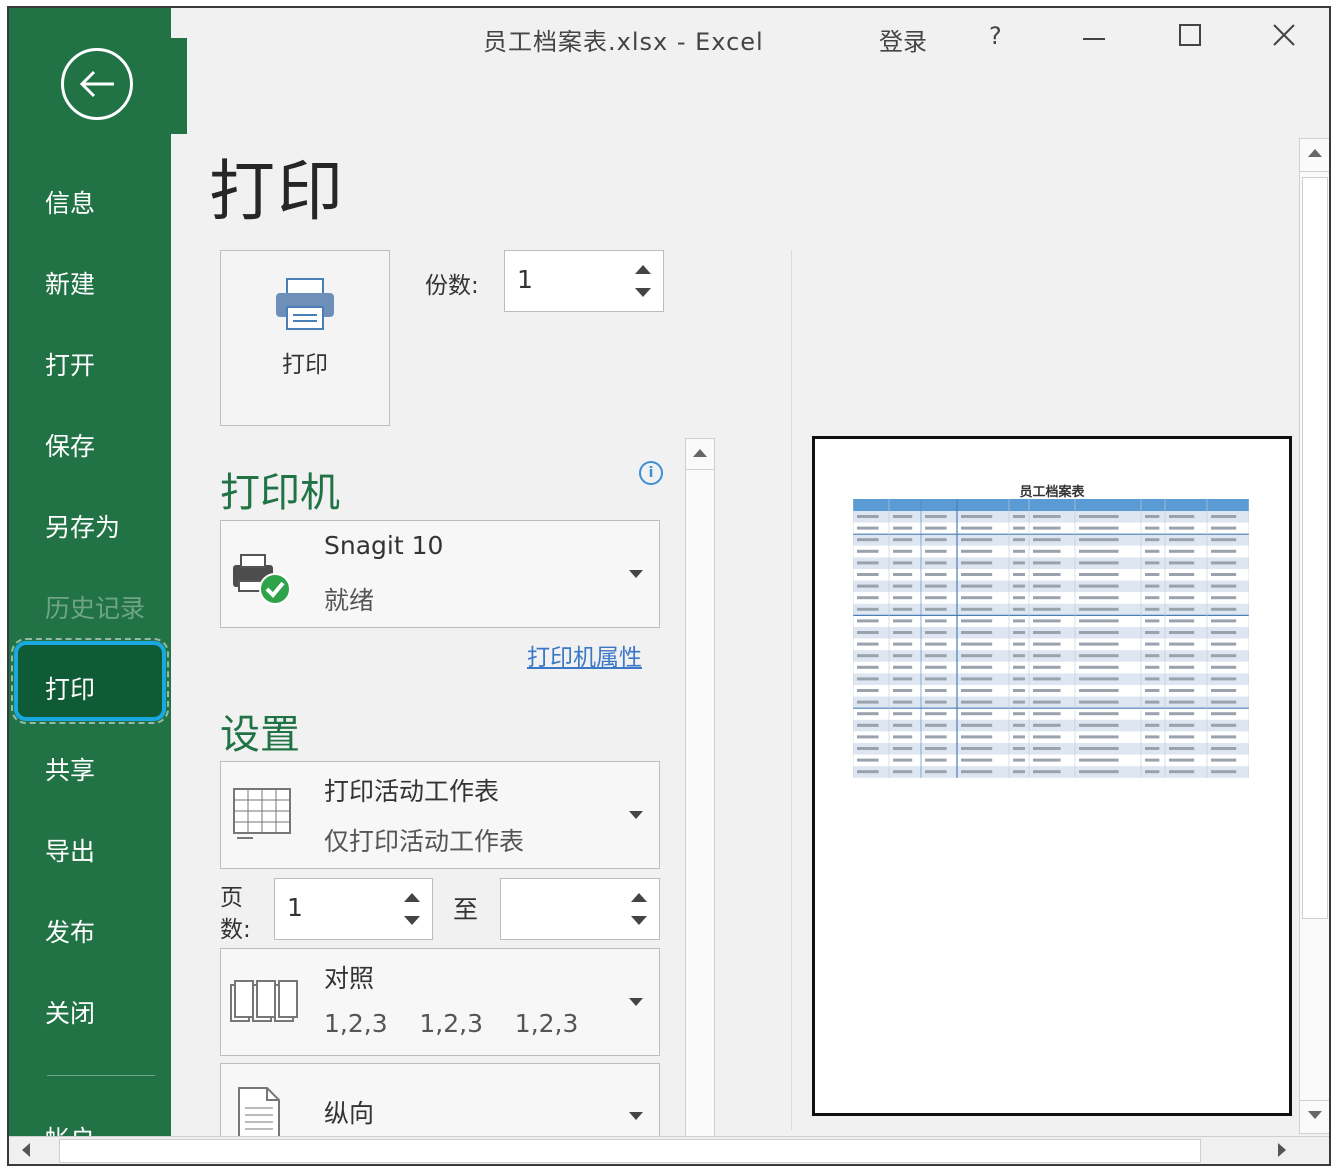 Image resolution: width=1338 pixels, height=1172 pixels. I want to click on horizontal-scroll-thumb, so click(630, 1151).